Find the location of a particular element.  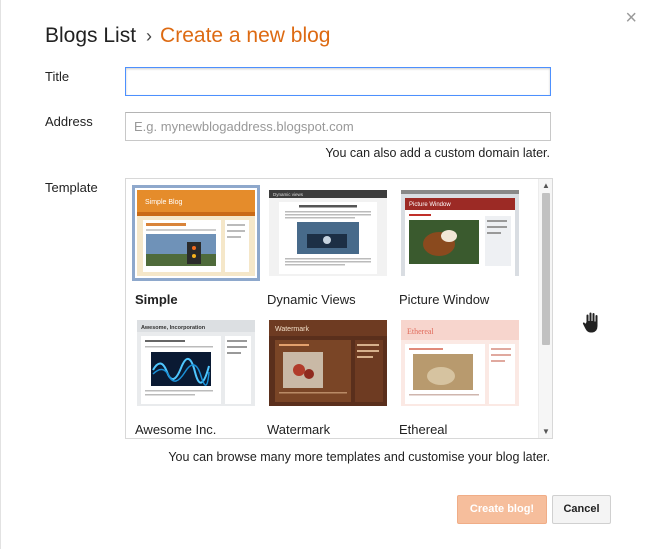

template-awesome-inc: Awesome, Incorporation Awesome Inc. is located at coordinates (199, 377).